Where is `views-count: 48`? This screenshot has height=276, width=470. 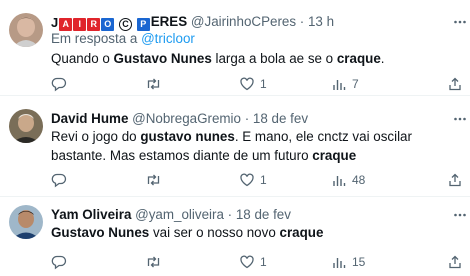 views-count: 48 is located at coordinates (359, 180).